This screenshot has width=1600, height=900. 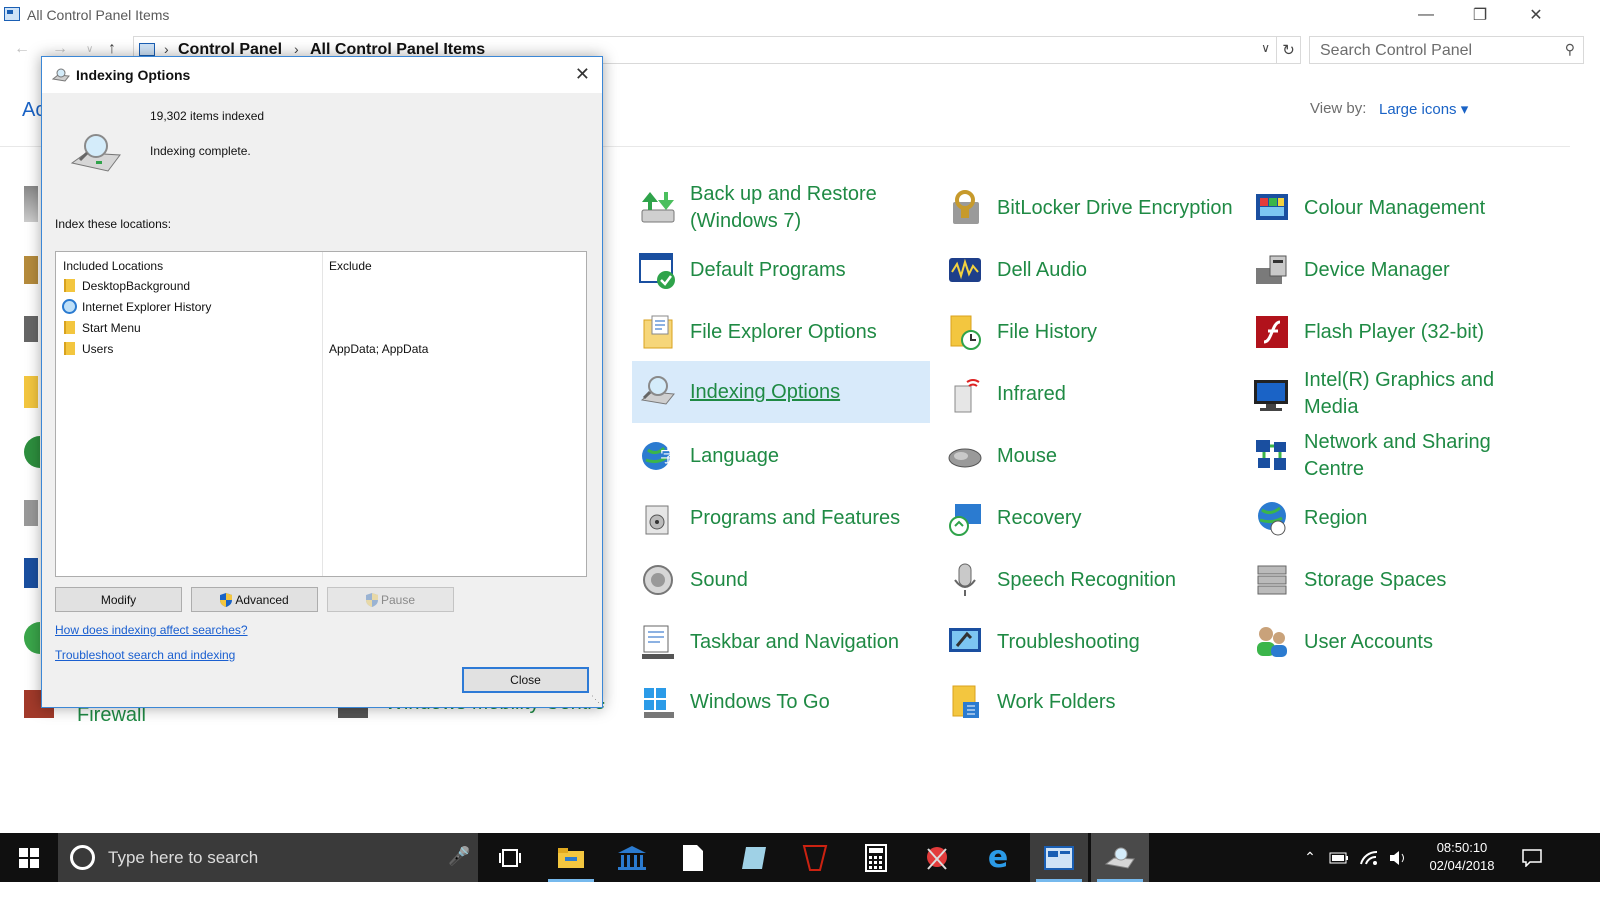 I want to click on list-item: DesktopBackground, so click(x=322, y=286).